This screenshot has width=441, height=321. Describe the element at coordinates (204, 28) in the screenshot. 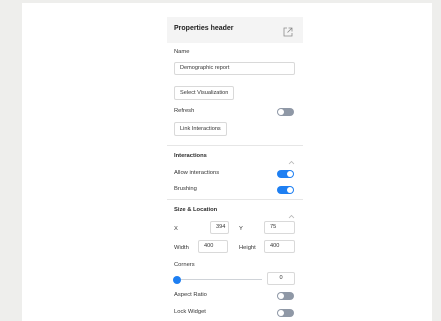

I see `panel-title: Properties header` at that location.